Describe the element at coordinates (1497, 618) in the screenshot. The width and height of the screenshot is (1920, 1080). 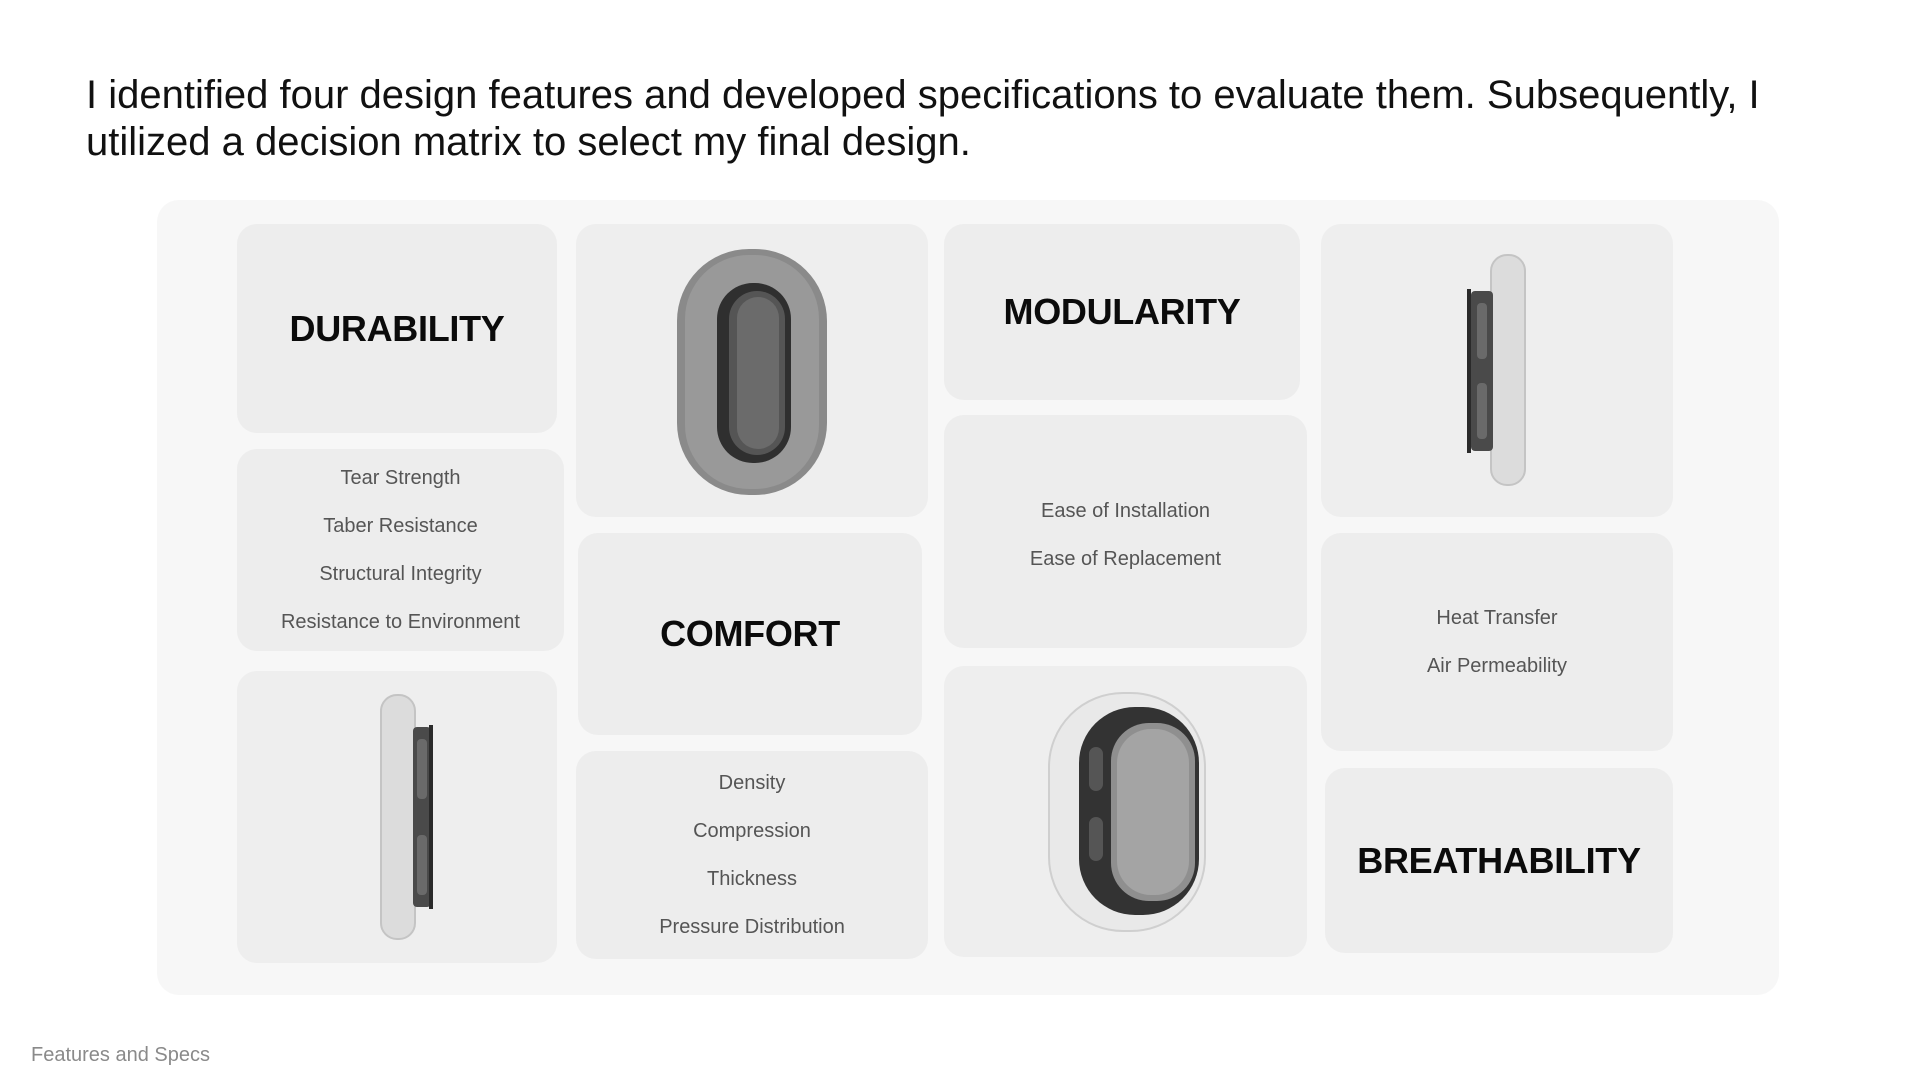
I see `spec-item: Heat Transfer` at that location.